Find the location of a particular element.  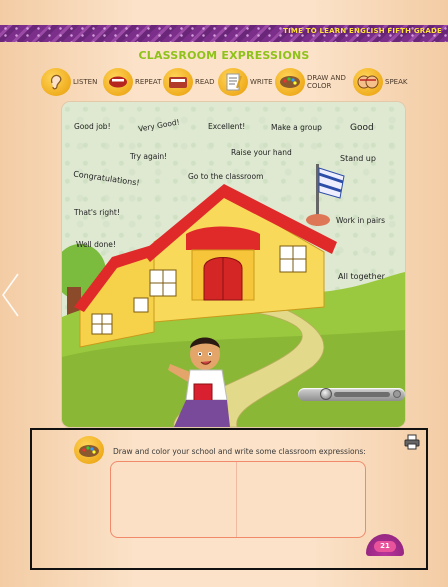

expression-try-again: Try again! is located at coordinates (149, 156).